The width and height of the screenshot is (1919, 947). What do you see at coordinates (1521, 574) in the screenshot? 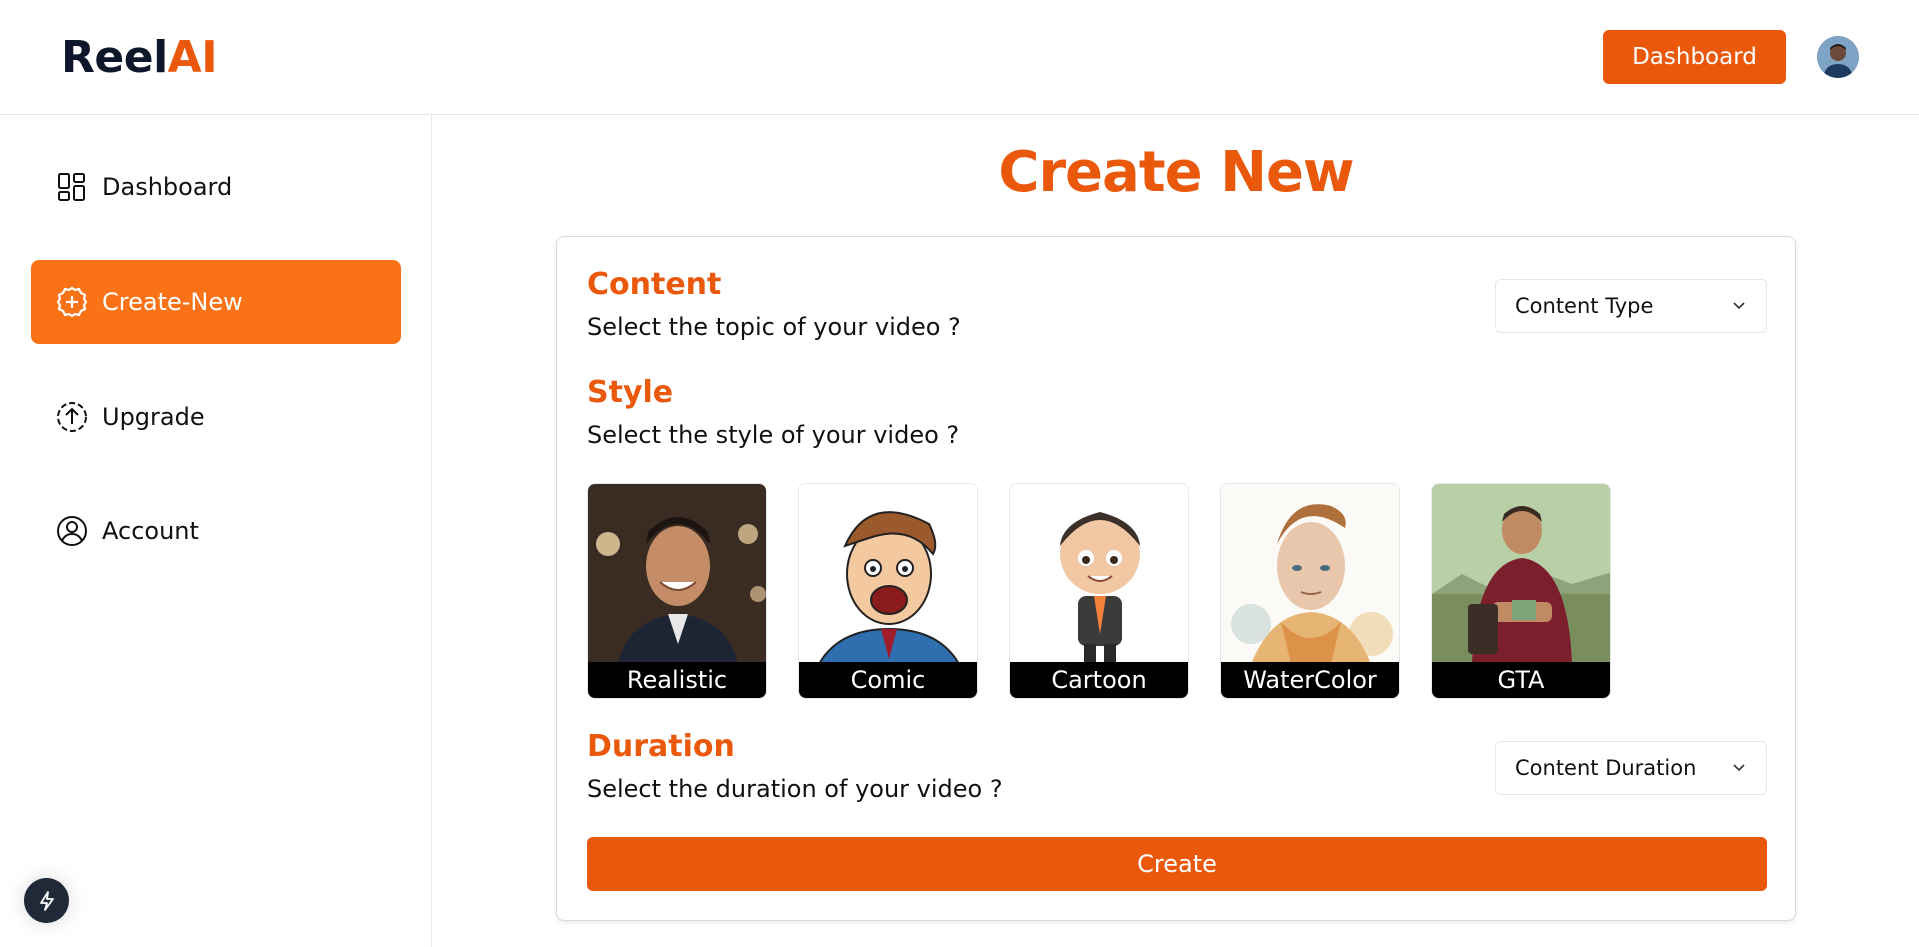
I see `gta-thumbnail` at bounding box center [1521, 574].